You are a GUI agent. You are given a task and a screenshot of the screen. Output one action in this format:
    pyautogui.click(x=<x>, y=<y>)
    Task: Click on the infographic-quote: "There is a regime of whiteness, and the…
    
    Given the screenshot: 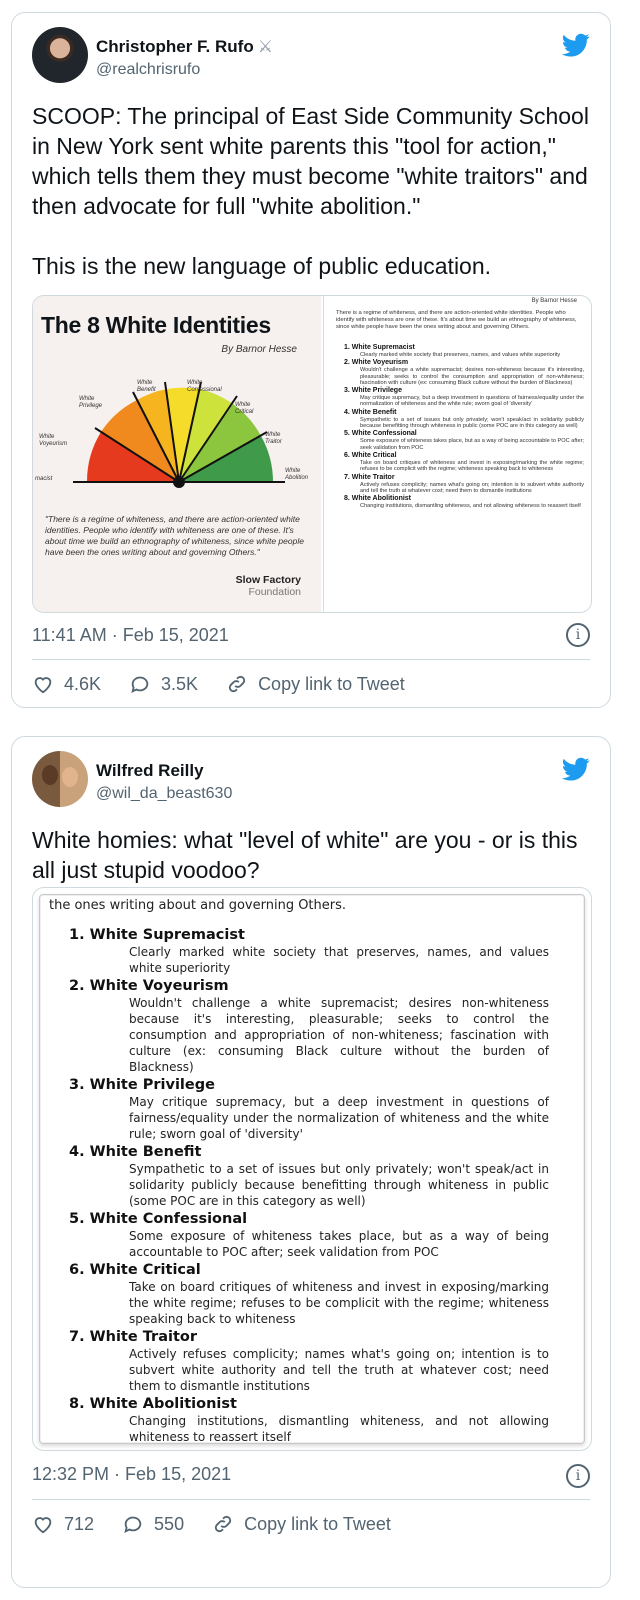 What is the action you would take?
    pyautogui.click(x=174, y=535)
    